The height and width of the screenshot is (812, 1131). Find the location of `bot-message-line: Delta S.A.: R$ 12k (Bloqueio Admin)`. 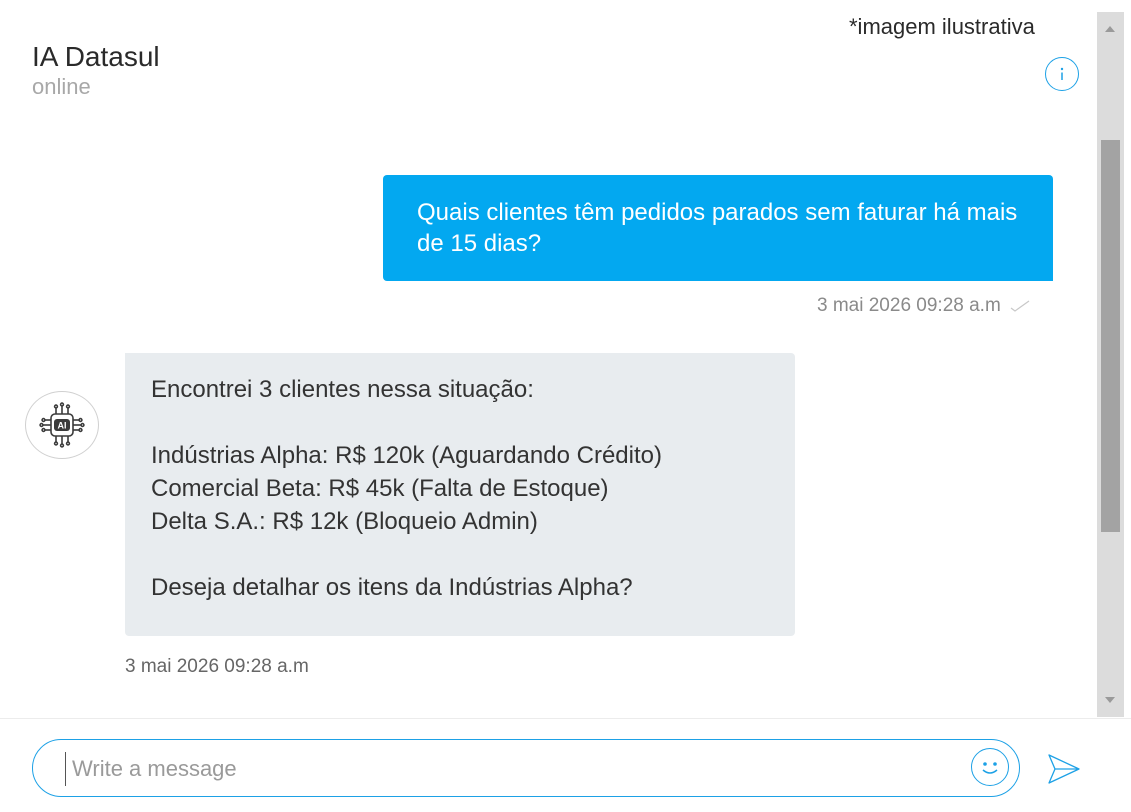

bot-message-line: Delta S.A.: R$ 12k (Bloqueio Admin) is located at coordinates (344, 521).